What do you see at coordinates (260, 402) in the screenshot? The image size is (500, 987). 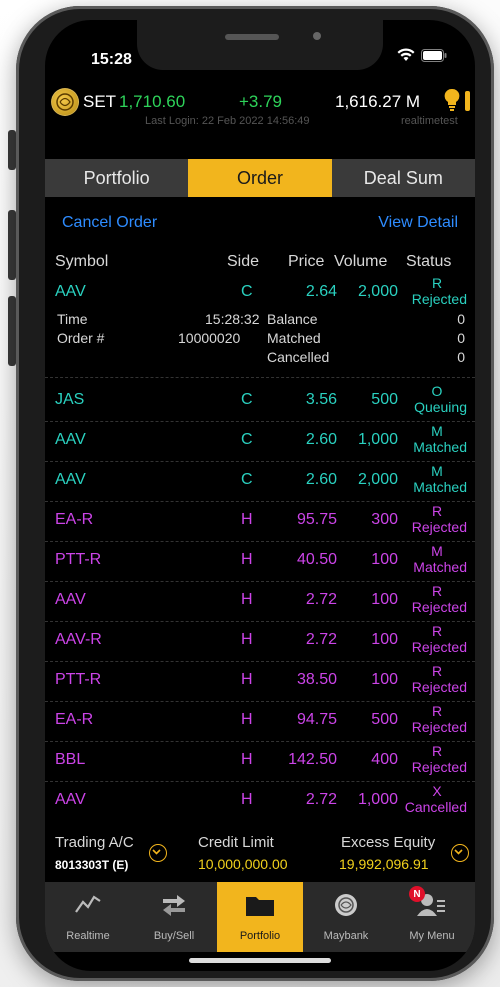 I see `order-row: JAS C 3.56 500 O Queuing` at bounding box center [260, 402].